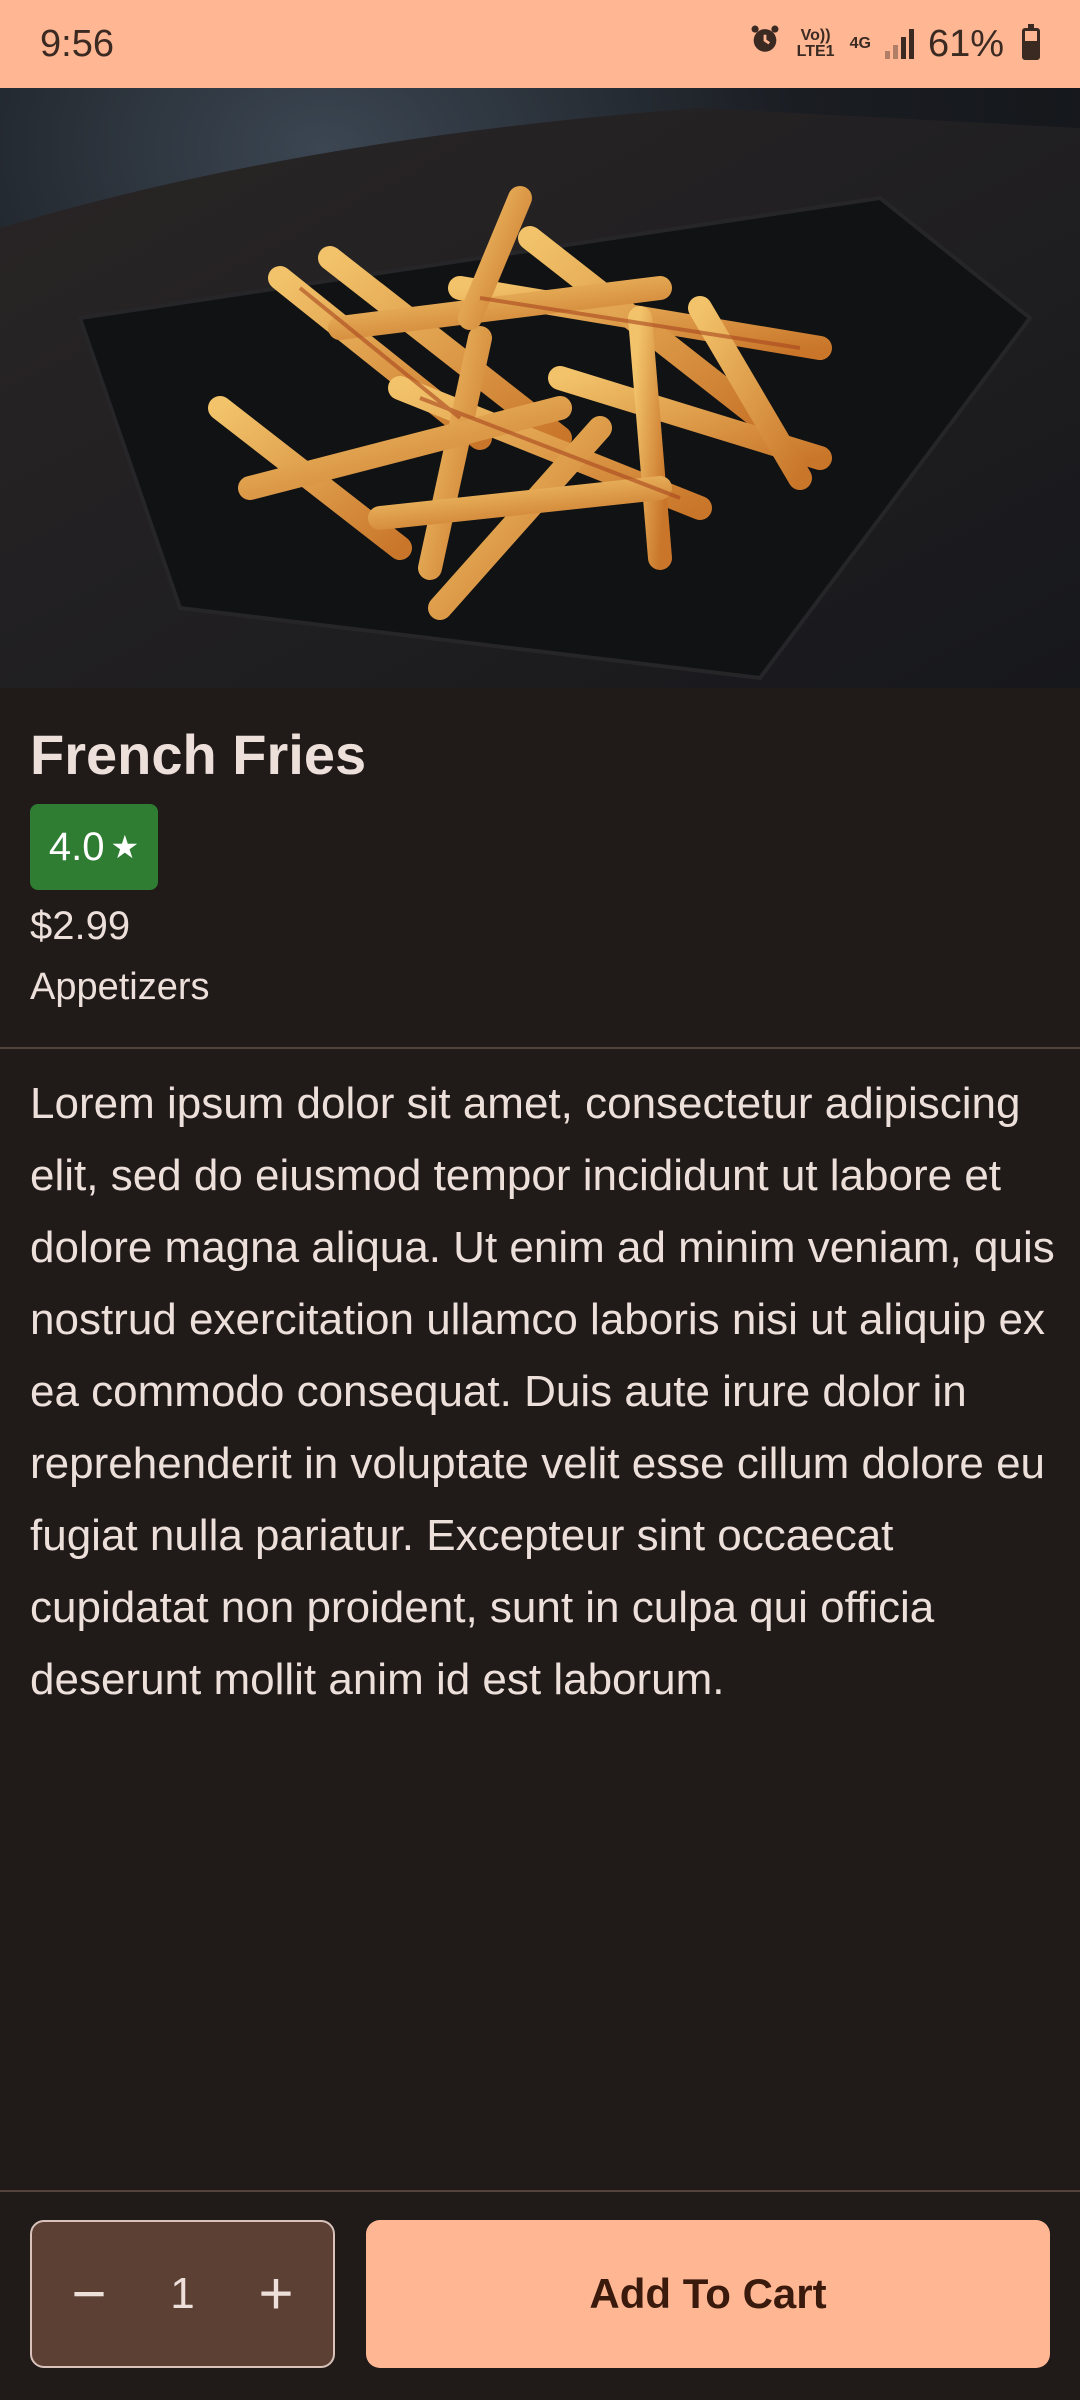 The height and width of the screenshot is (2400, 1080). I want to click on bottom-bar-divider, so click(540, 2191).